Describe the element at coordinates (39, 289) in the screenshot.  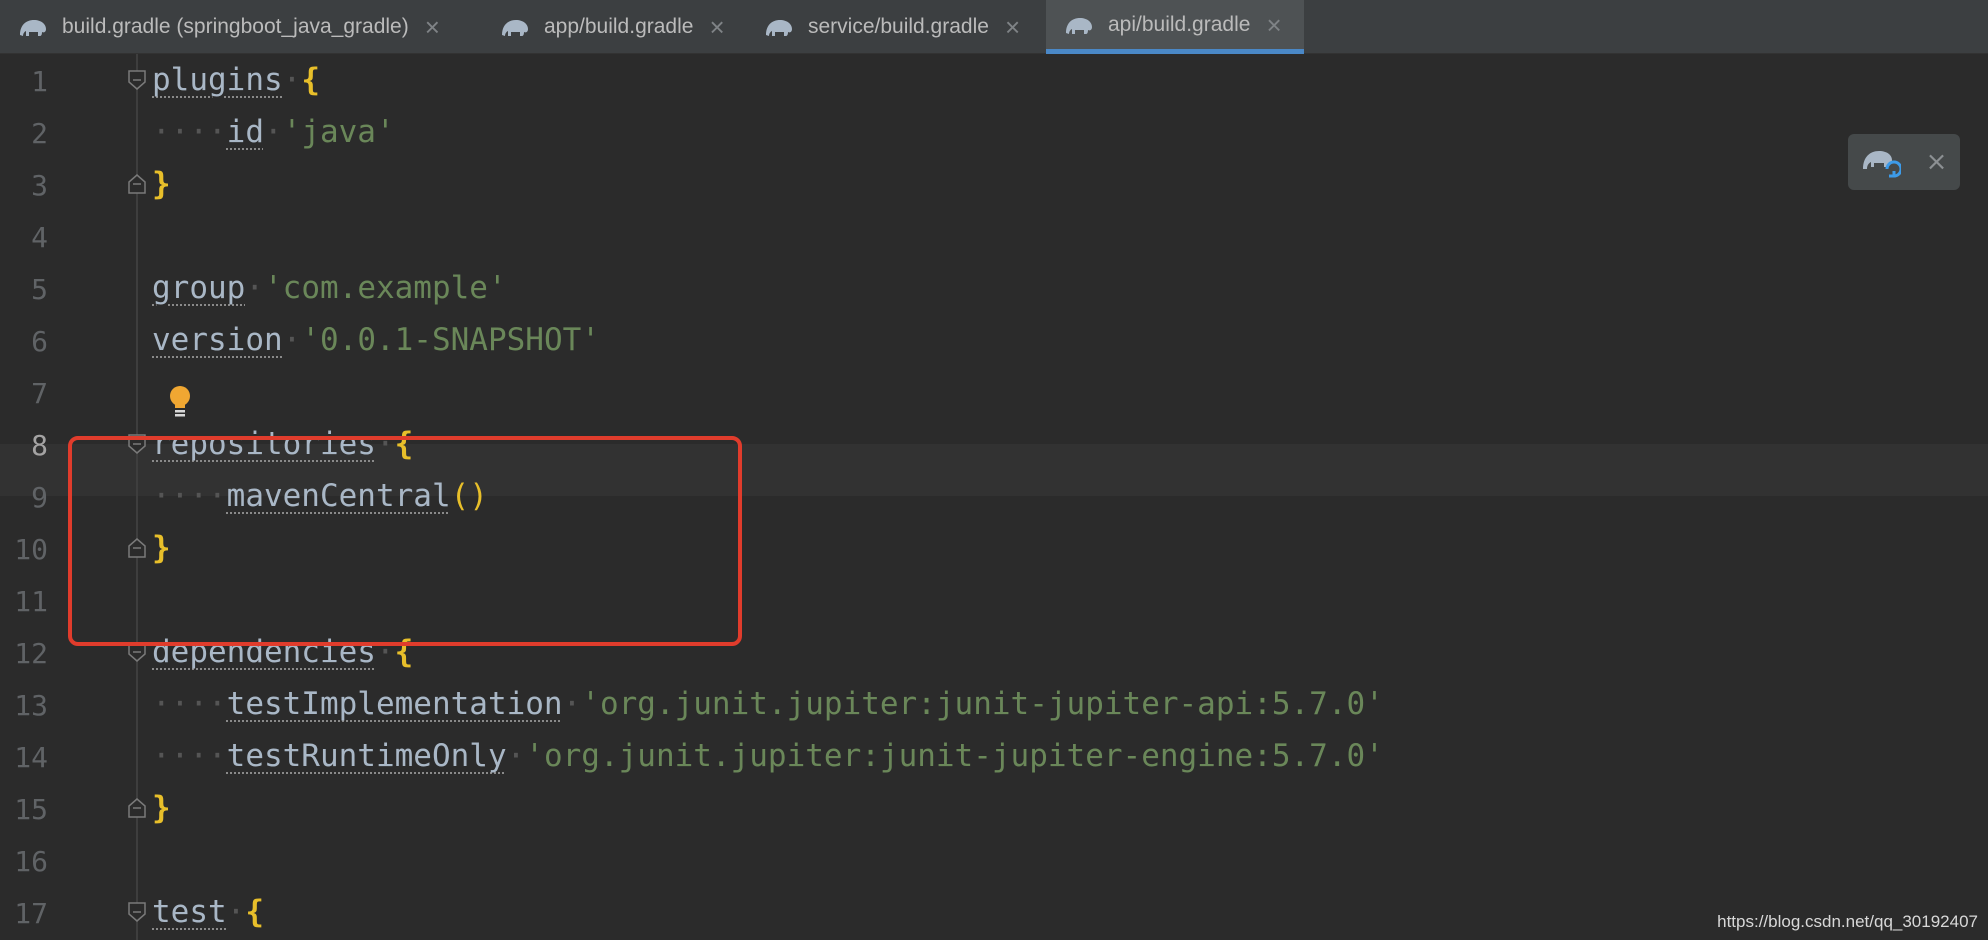
I see `line-number: 5` at that location.